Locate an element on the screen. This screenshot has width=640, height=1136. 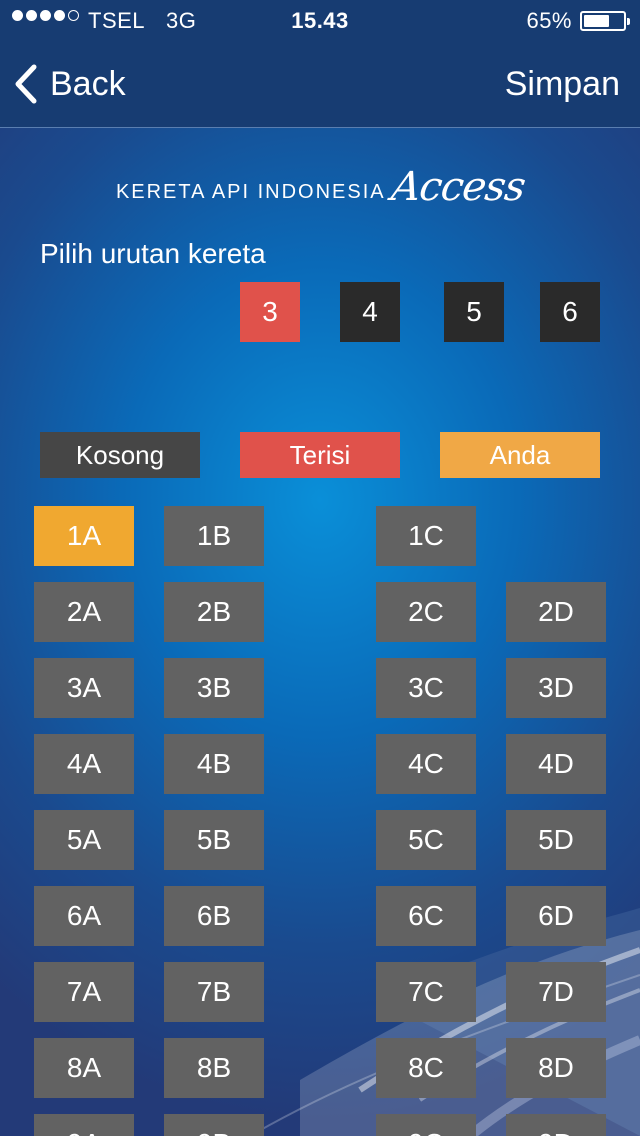
seat-9b: 9B is located at coordinates (214, 1125).